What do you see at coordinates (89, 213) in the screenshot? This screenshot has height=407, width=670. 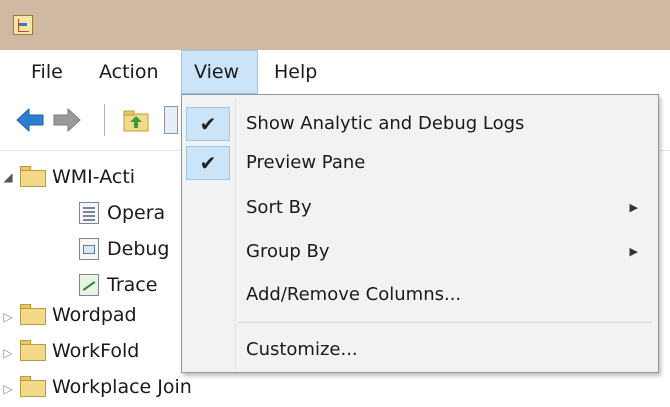 I see `log-icon` at bounding box center [89, 213].